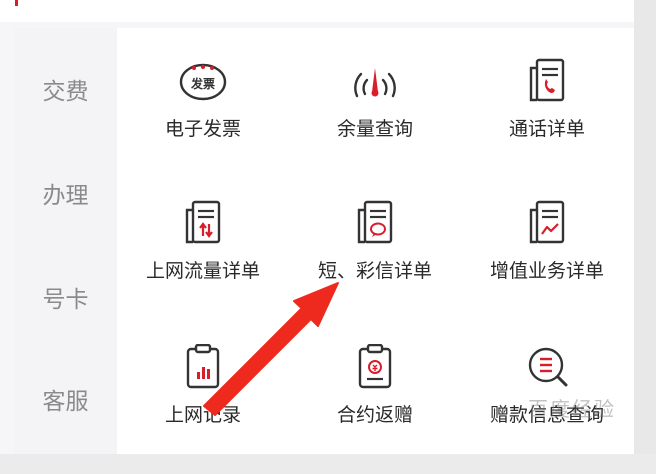 Image resolution: width=656 pixels, height=474 pixels. Describe the element at coordinates (65, 297) in the screenshot. I see `sidebar-item-number-card: 号卡` at that location.